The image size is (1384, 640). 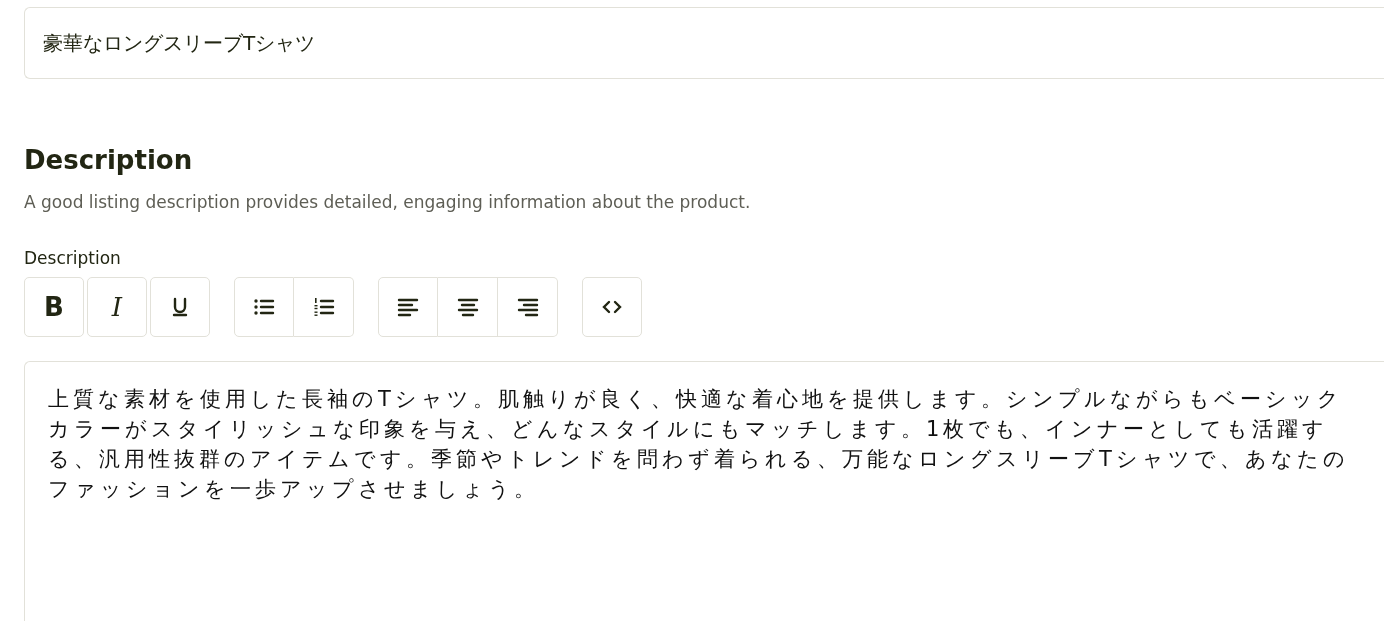 What do you see at coordinates (54, 307) in the screenshot?
I see `bold-button: B` at bounding box center [54, 307].